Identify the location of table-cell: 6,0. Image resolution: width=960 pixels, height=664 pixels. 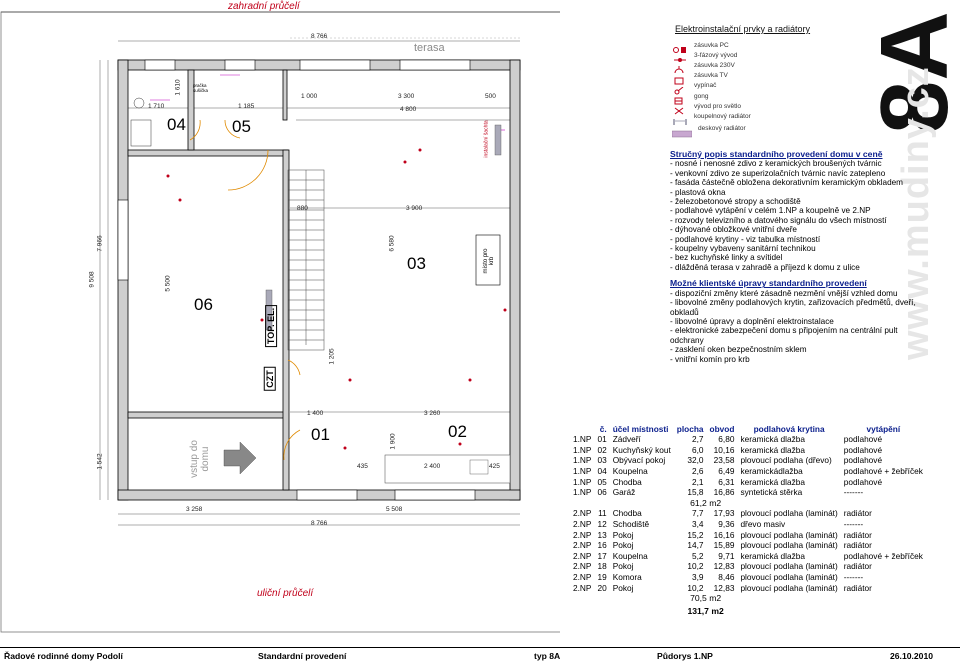
(698, 449).